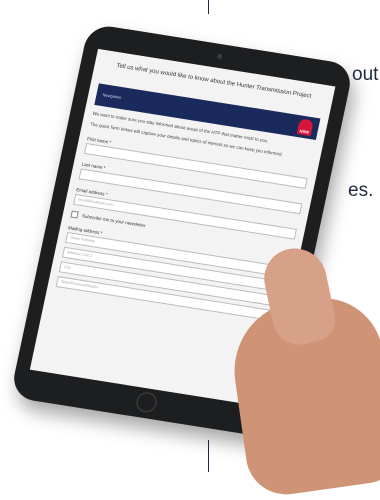 This screenshot has width=380, height=500. What do you see at coordinates (208, 456) in the screenshot?
I see `divider-line-bottom` at bounding box center [208, 456].